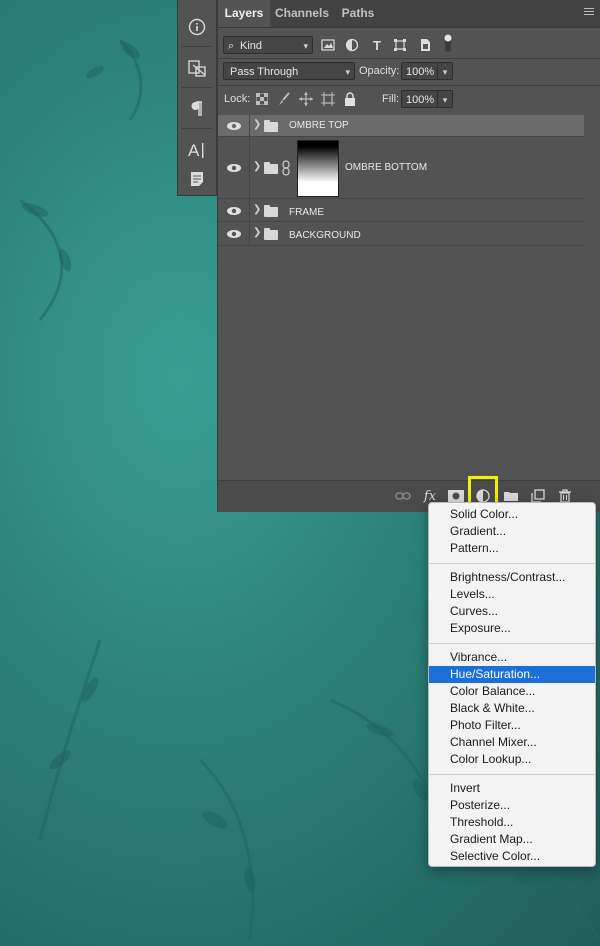  What do you see at coordinates (425, 45) in the screenshot?
I see `smart-object-filter-icon` at bounding box center [425, 45].